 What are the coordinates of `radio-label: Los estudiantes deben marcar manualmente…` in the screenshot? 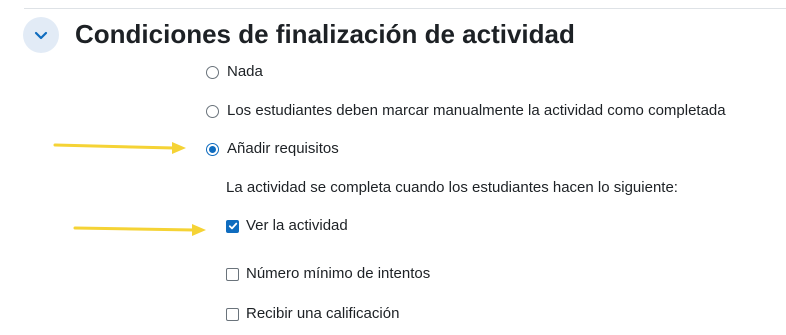 It's located at (476, 110).